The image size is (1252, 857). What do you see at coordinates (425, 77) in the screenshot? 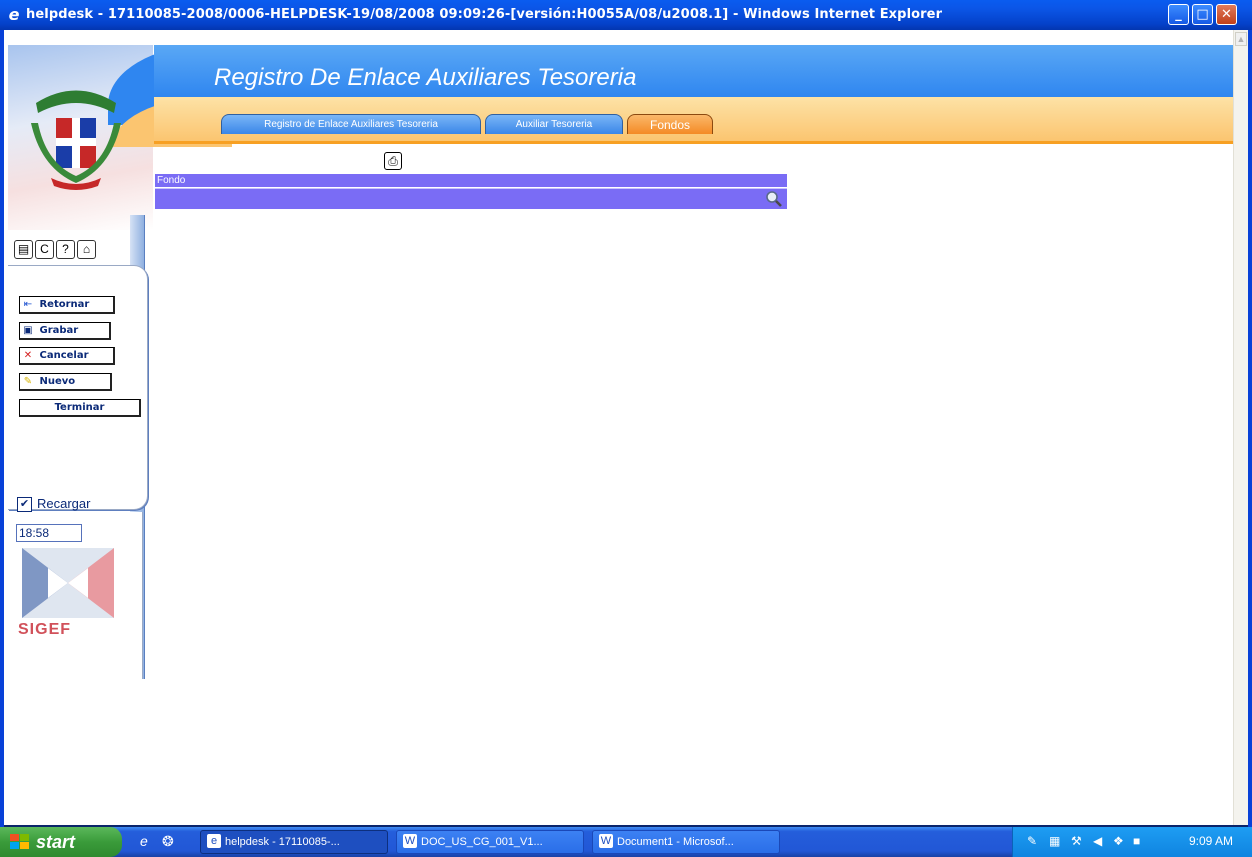
I see `page-title: Registro De Enlace Auxiliares Tesoreria` at bounding box center [425, 77].